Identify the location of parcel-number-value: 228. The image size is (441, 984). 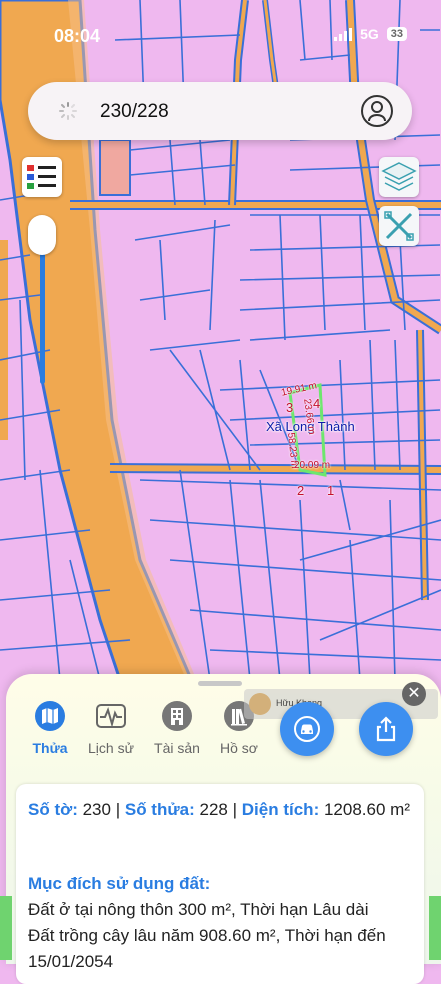
(213, 809).